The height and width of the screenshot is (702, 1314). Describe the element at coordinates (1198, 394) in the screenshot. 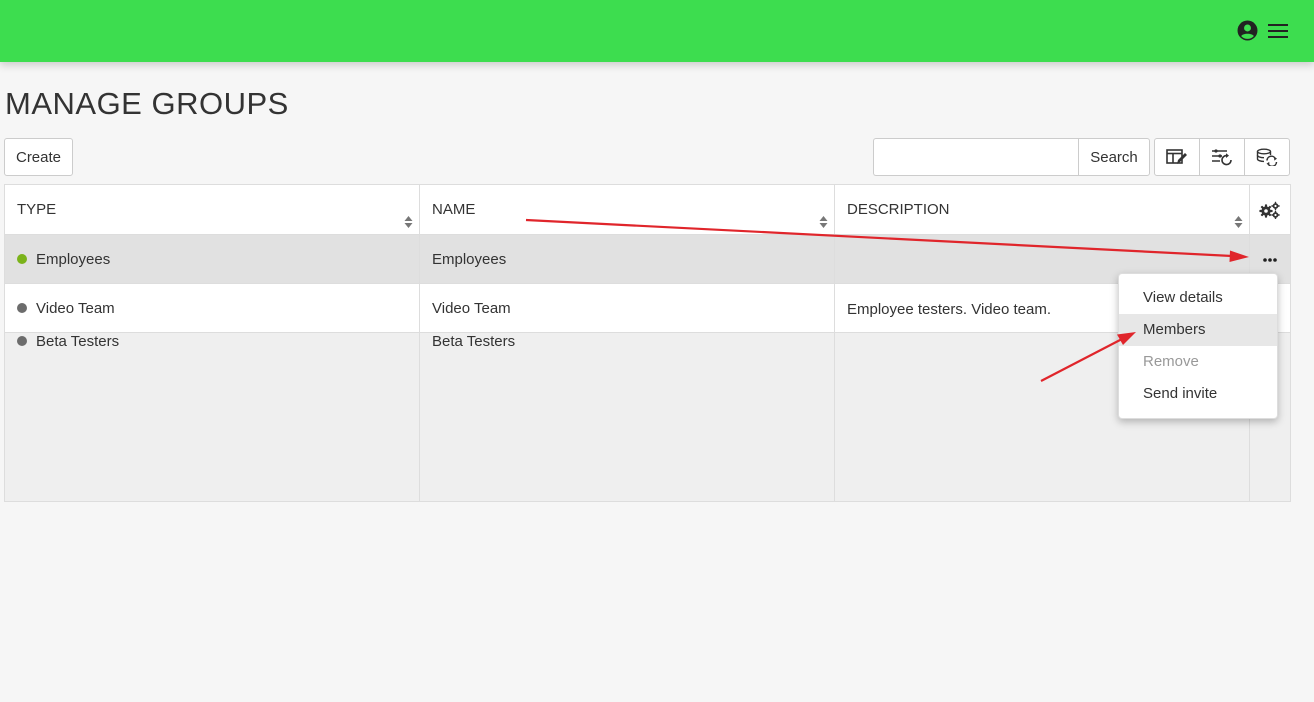

I see `menu-item-send-invite: Send invite` at that location.